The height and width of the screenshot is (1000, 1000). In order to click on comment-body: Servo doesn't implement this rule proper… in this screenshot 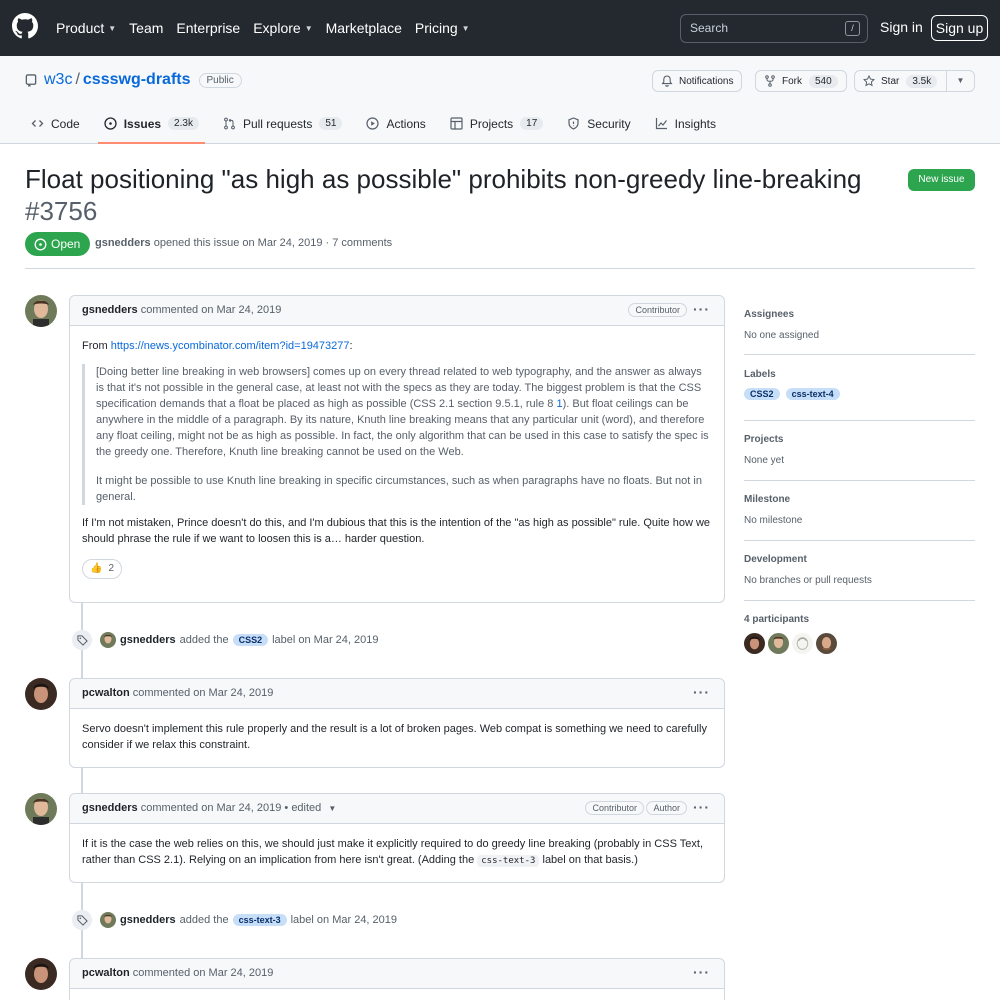, I will do `click(397, 737)`.